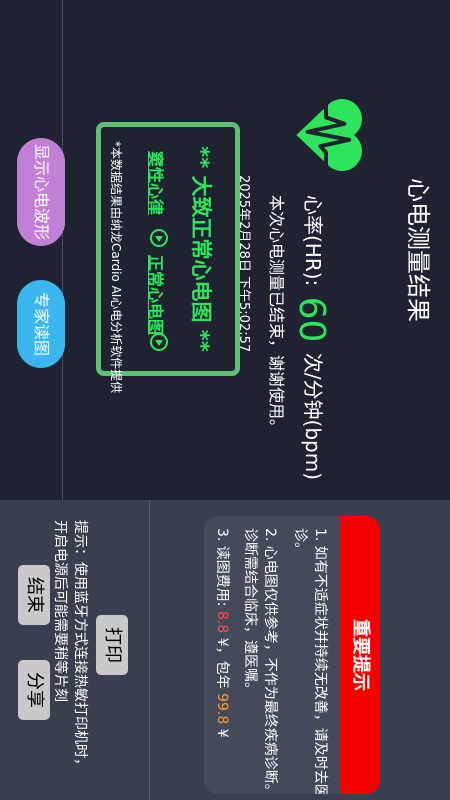  I want to click on heart-rate-label: 心率(HR):, so click(313, 241).